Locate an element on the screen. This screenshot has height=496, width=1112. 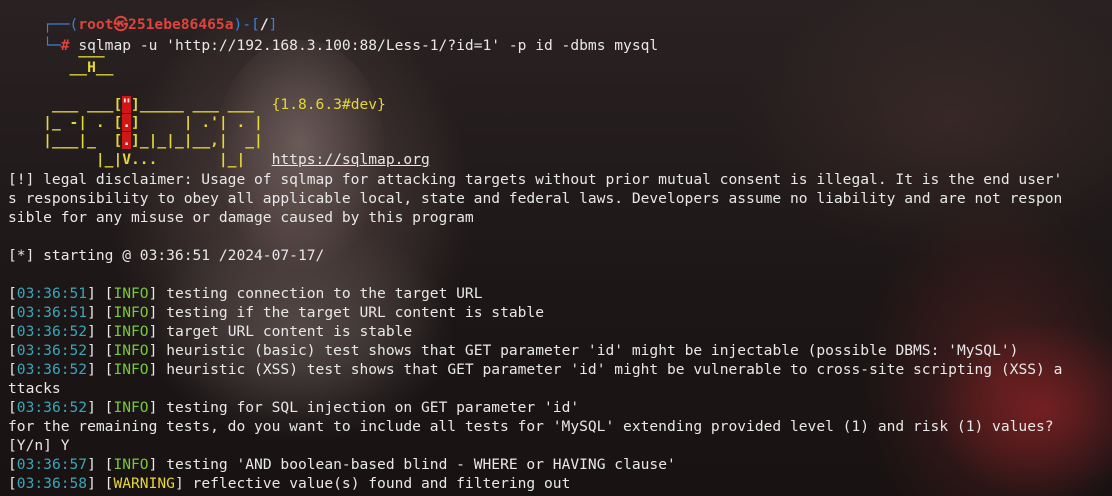
banner-row-1: ___ is located at coordinates (56, 49).